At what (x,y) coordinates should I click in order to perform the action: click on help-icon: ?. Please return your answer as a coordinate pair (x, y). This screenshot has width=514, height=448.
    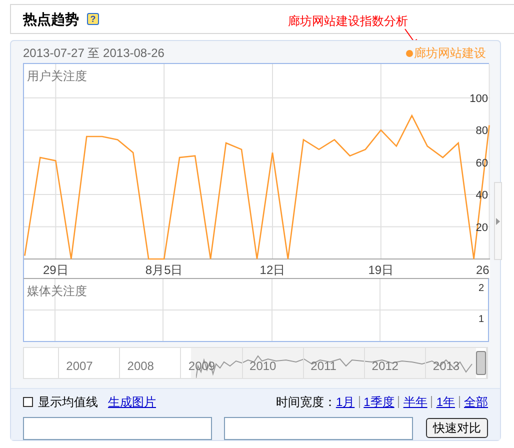
    Looking at the image, I should click on (93, 19).